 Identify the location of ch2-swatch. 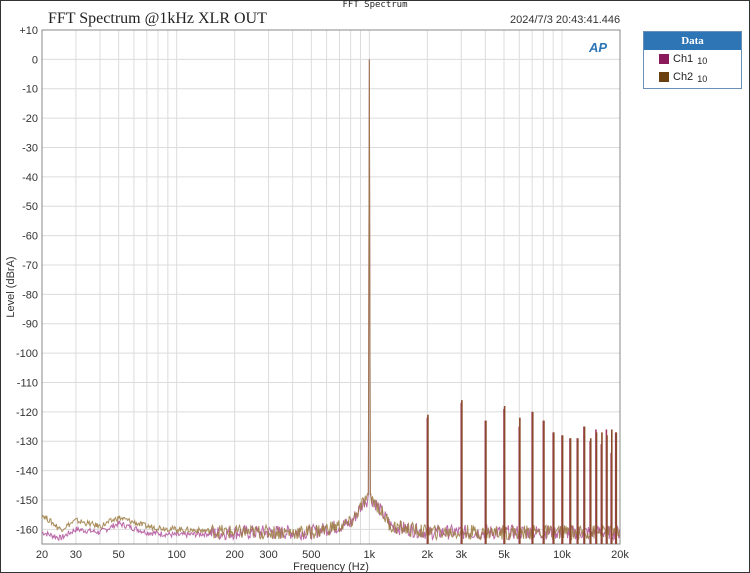
(664, 77).